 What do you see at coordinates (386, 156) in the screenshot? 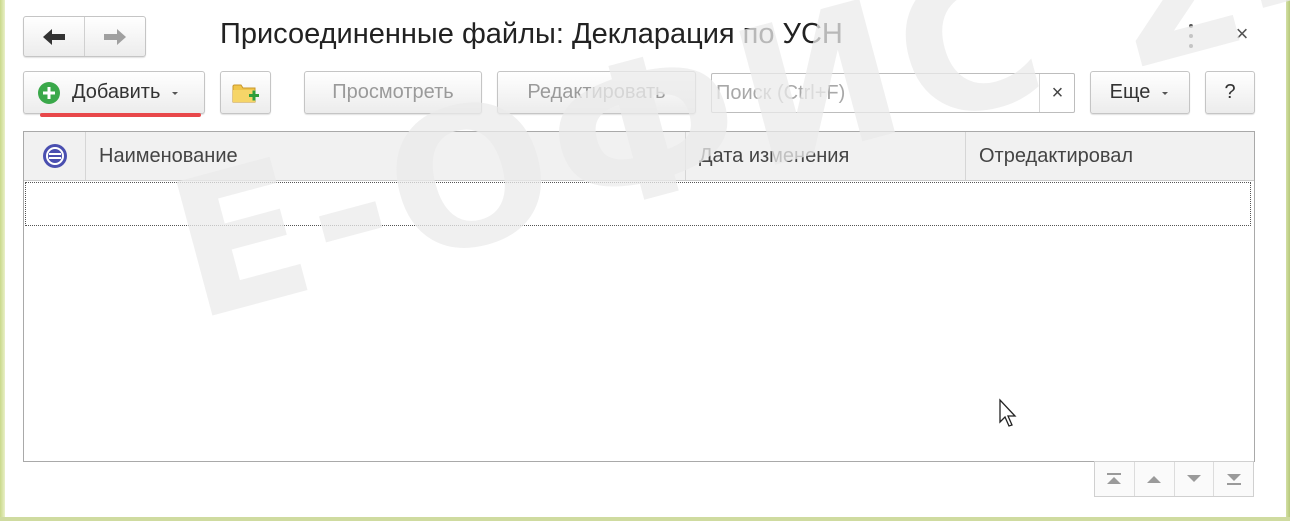
I see `column-header-name: Наименование` at bounding box center [386, 156].